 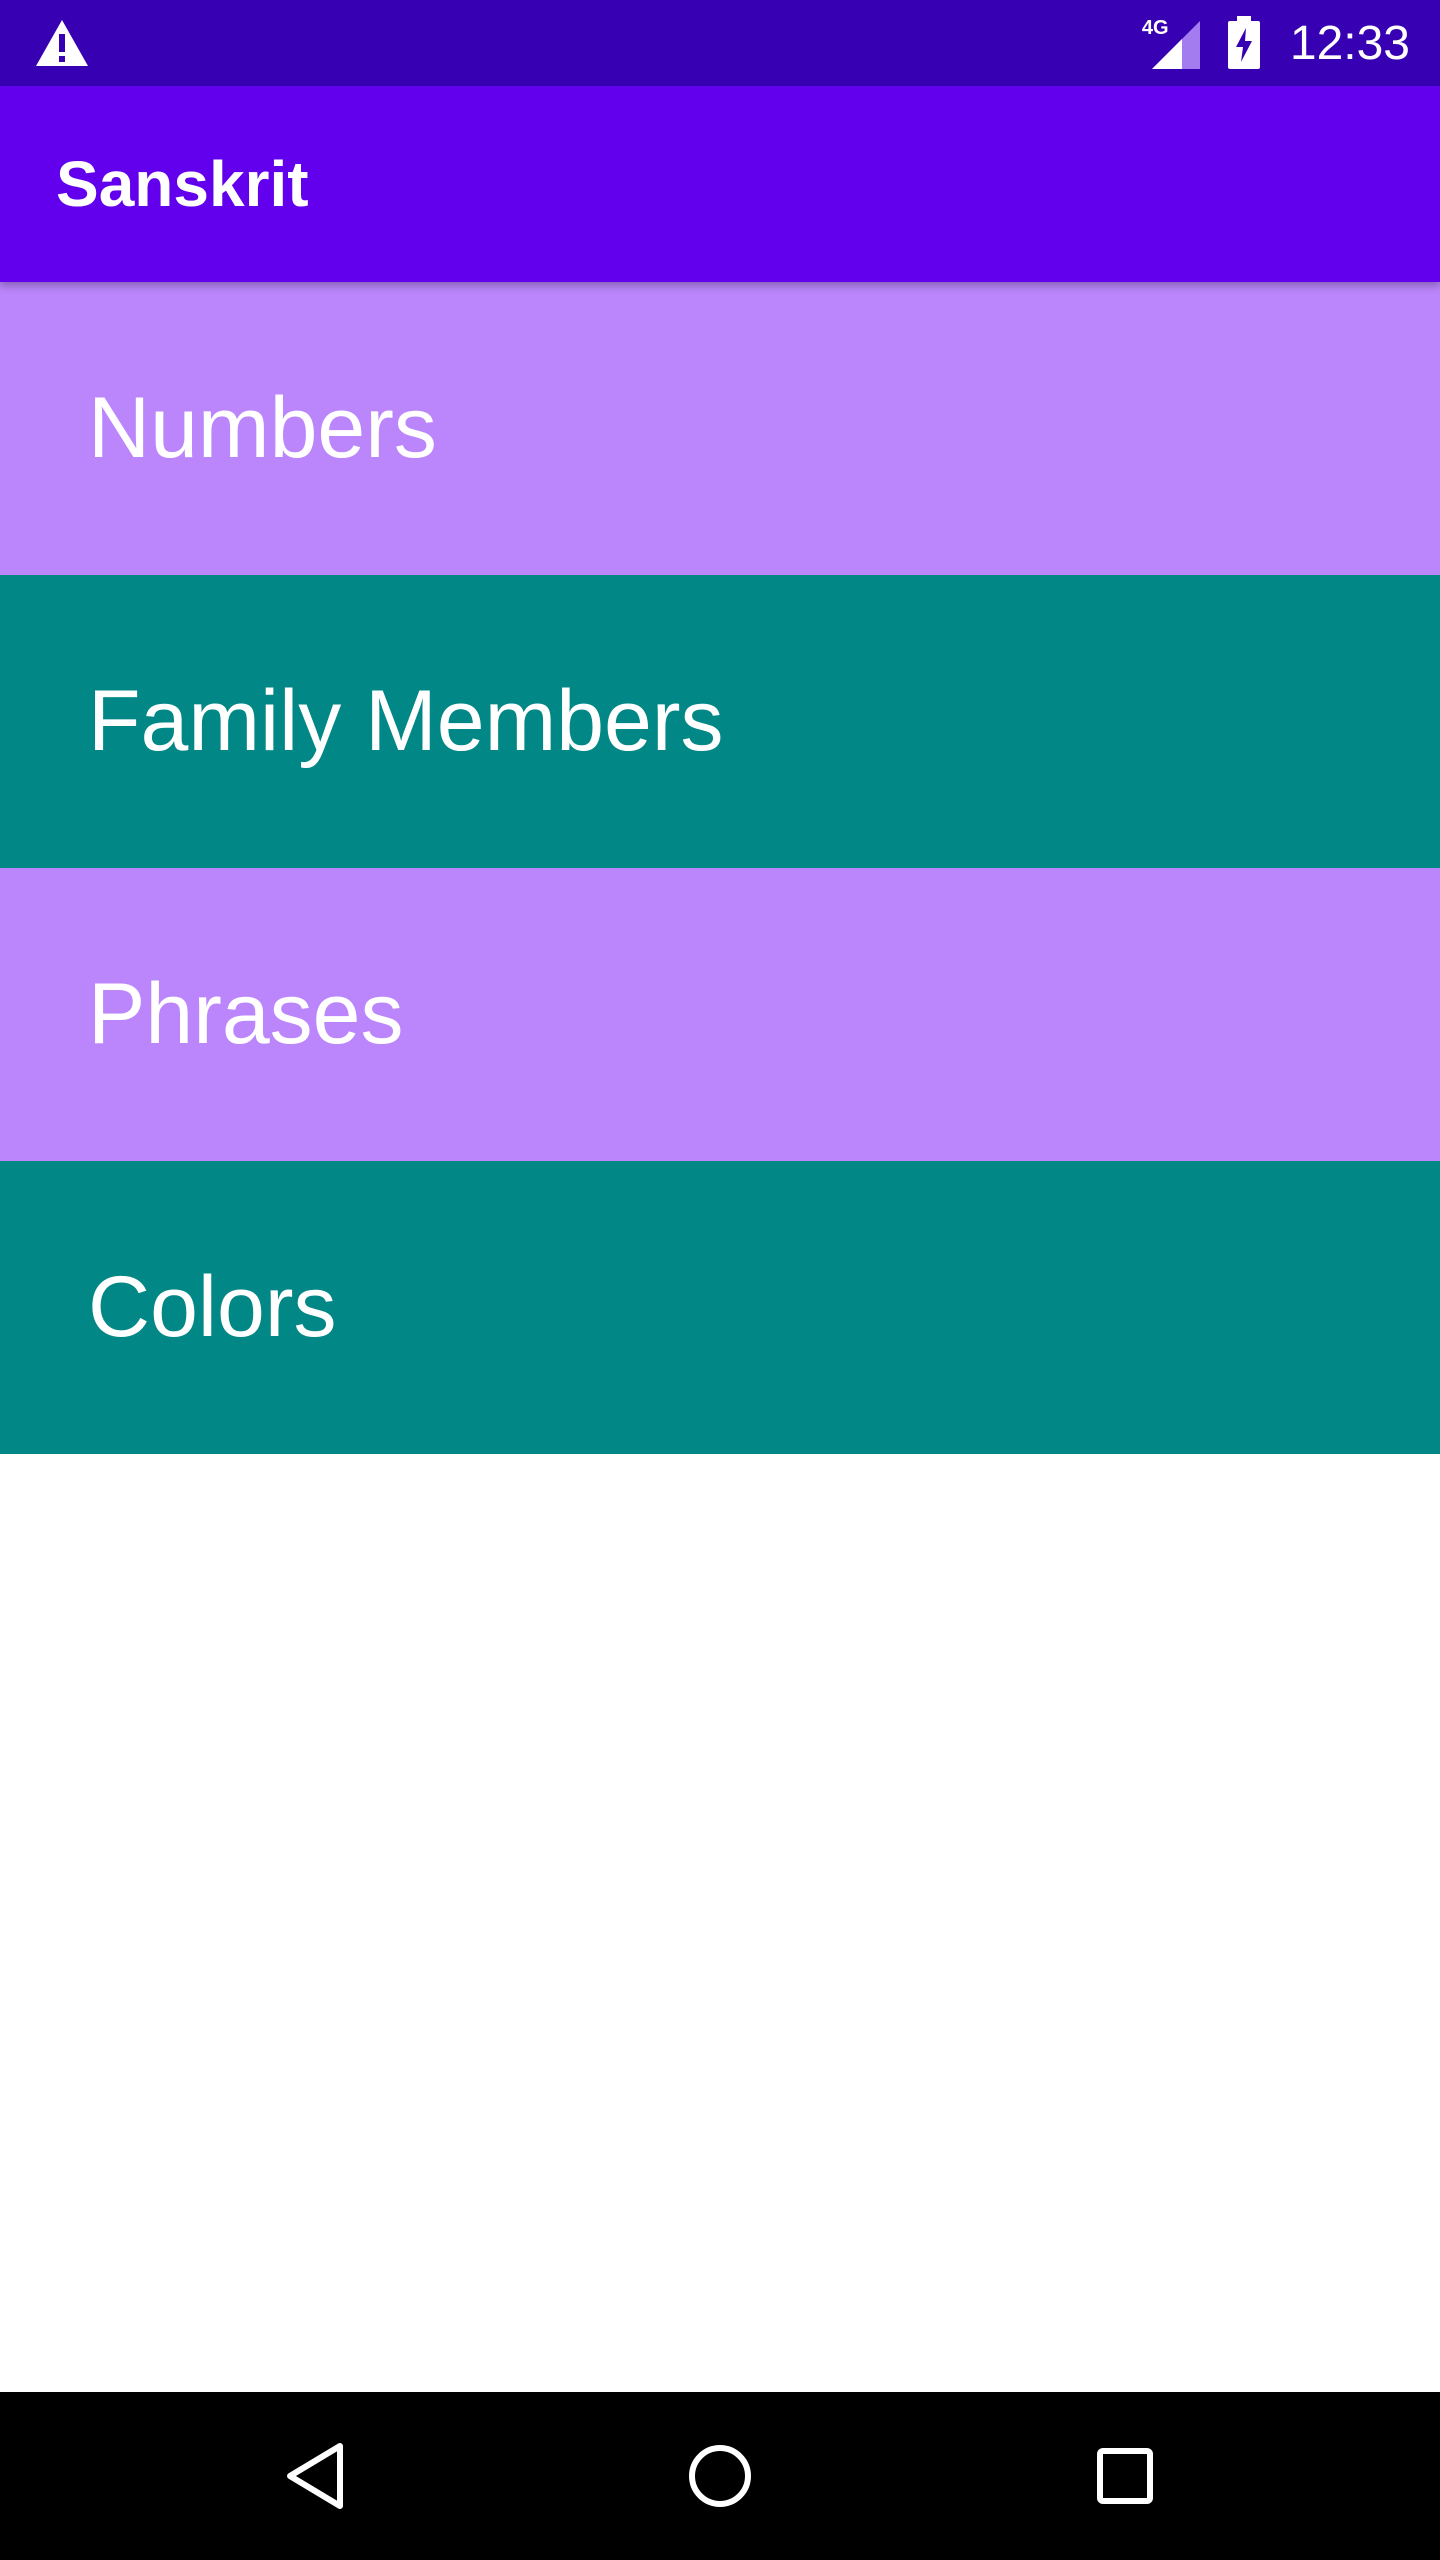 I want to click on category-item-colors: Colors, so click(x=720, y=1307).